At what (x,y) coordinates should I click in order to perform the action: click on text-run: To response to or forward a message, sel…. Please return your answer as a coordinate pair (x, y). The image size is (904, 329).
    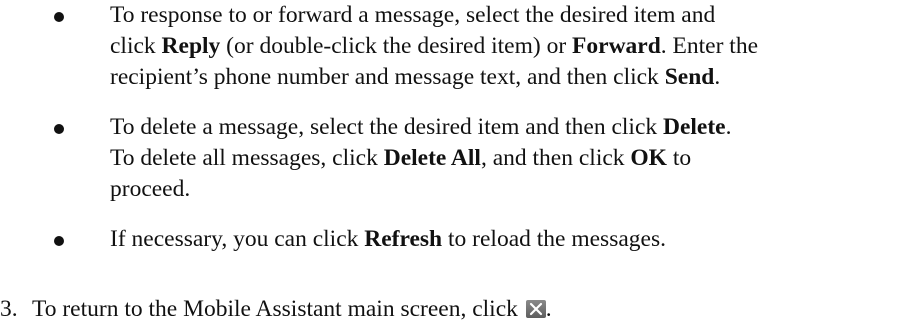
    Looking at the image, I should click on (413, 15).